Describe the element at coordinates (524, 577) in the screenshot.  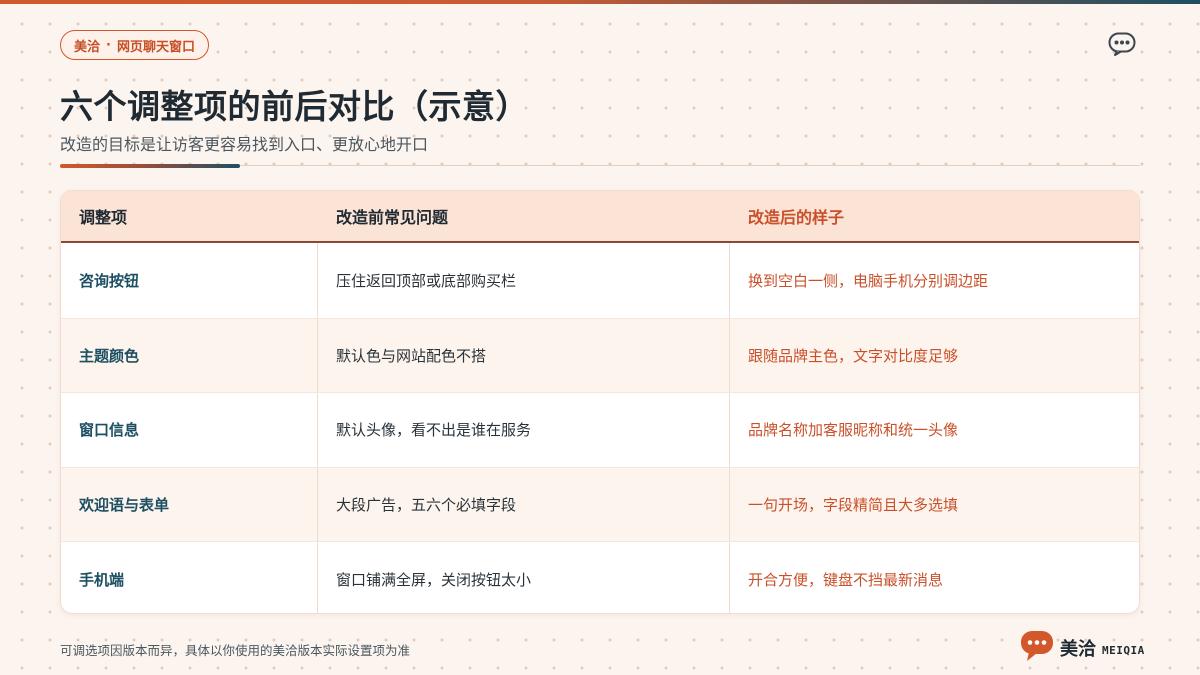
I see `cell-before: 窗口铺满全屏，关闭按钮太小` at that location.